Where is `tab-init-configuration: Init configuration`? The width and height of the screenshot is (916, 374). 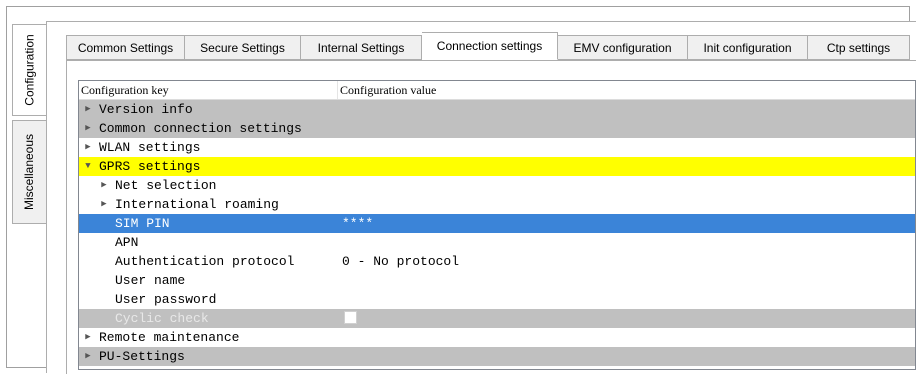
tab-init-configuration: Init configuration is located at coordinates (748, 47).